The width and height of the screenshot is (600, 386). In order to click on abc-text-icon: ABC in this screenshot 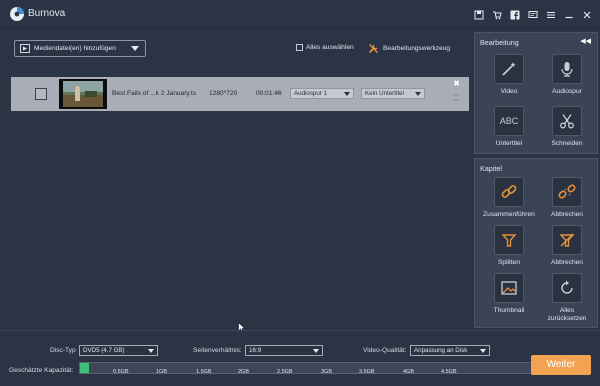, I will do `click(509, 121)`.